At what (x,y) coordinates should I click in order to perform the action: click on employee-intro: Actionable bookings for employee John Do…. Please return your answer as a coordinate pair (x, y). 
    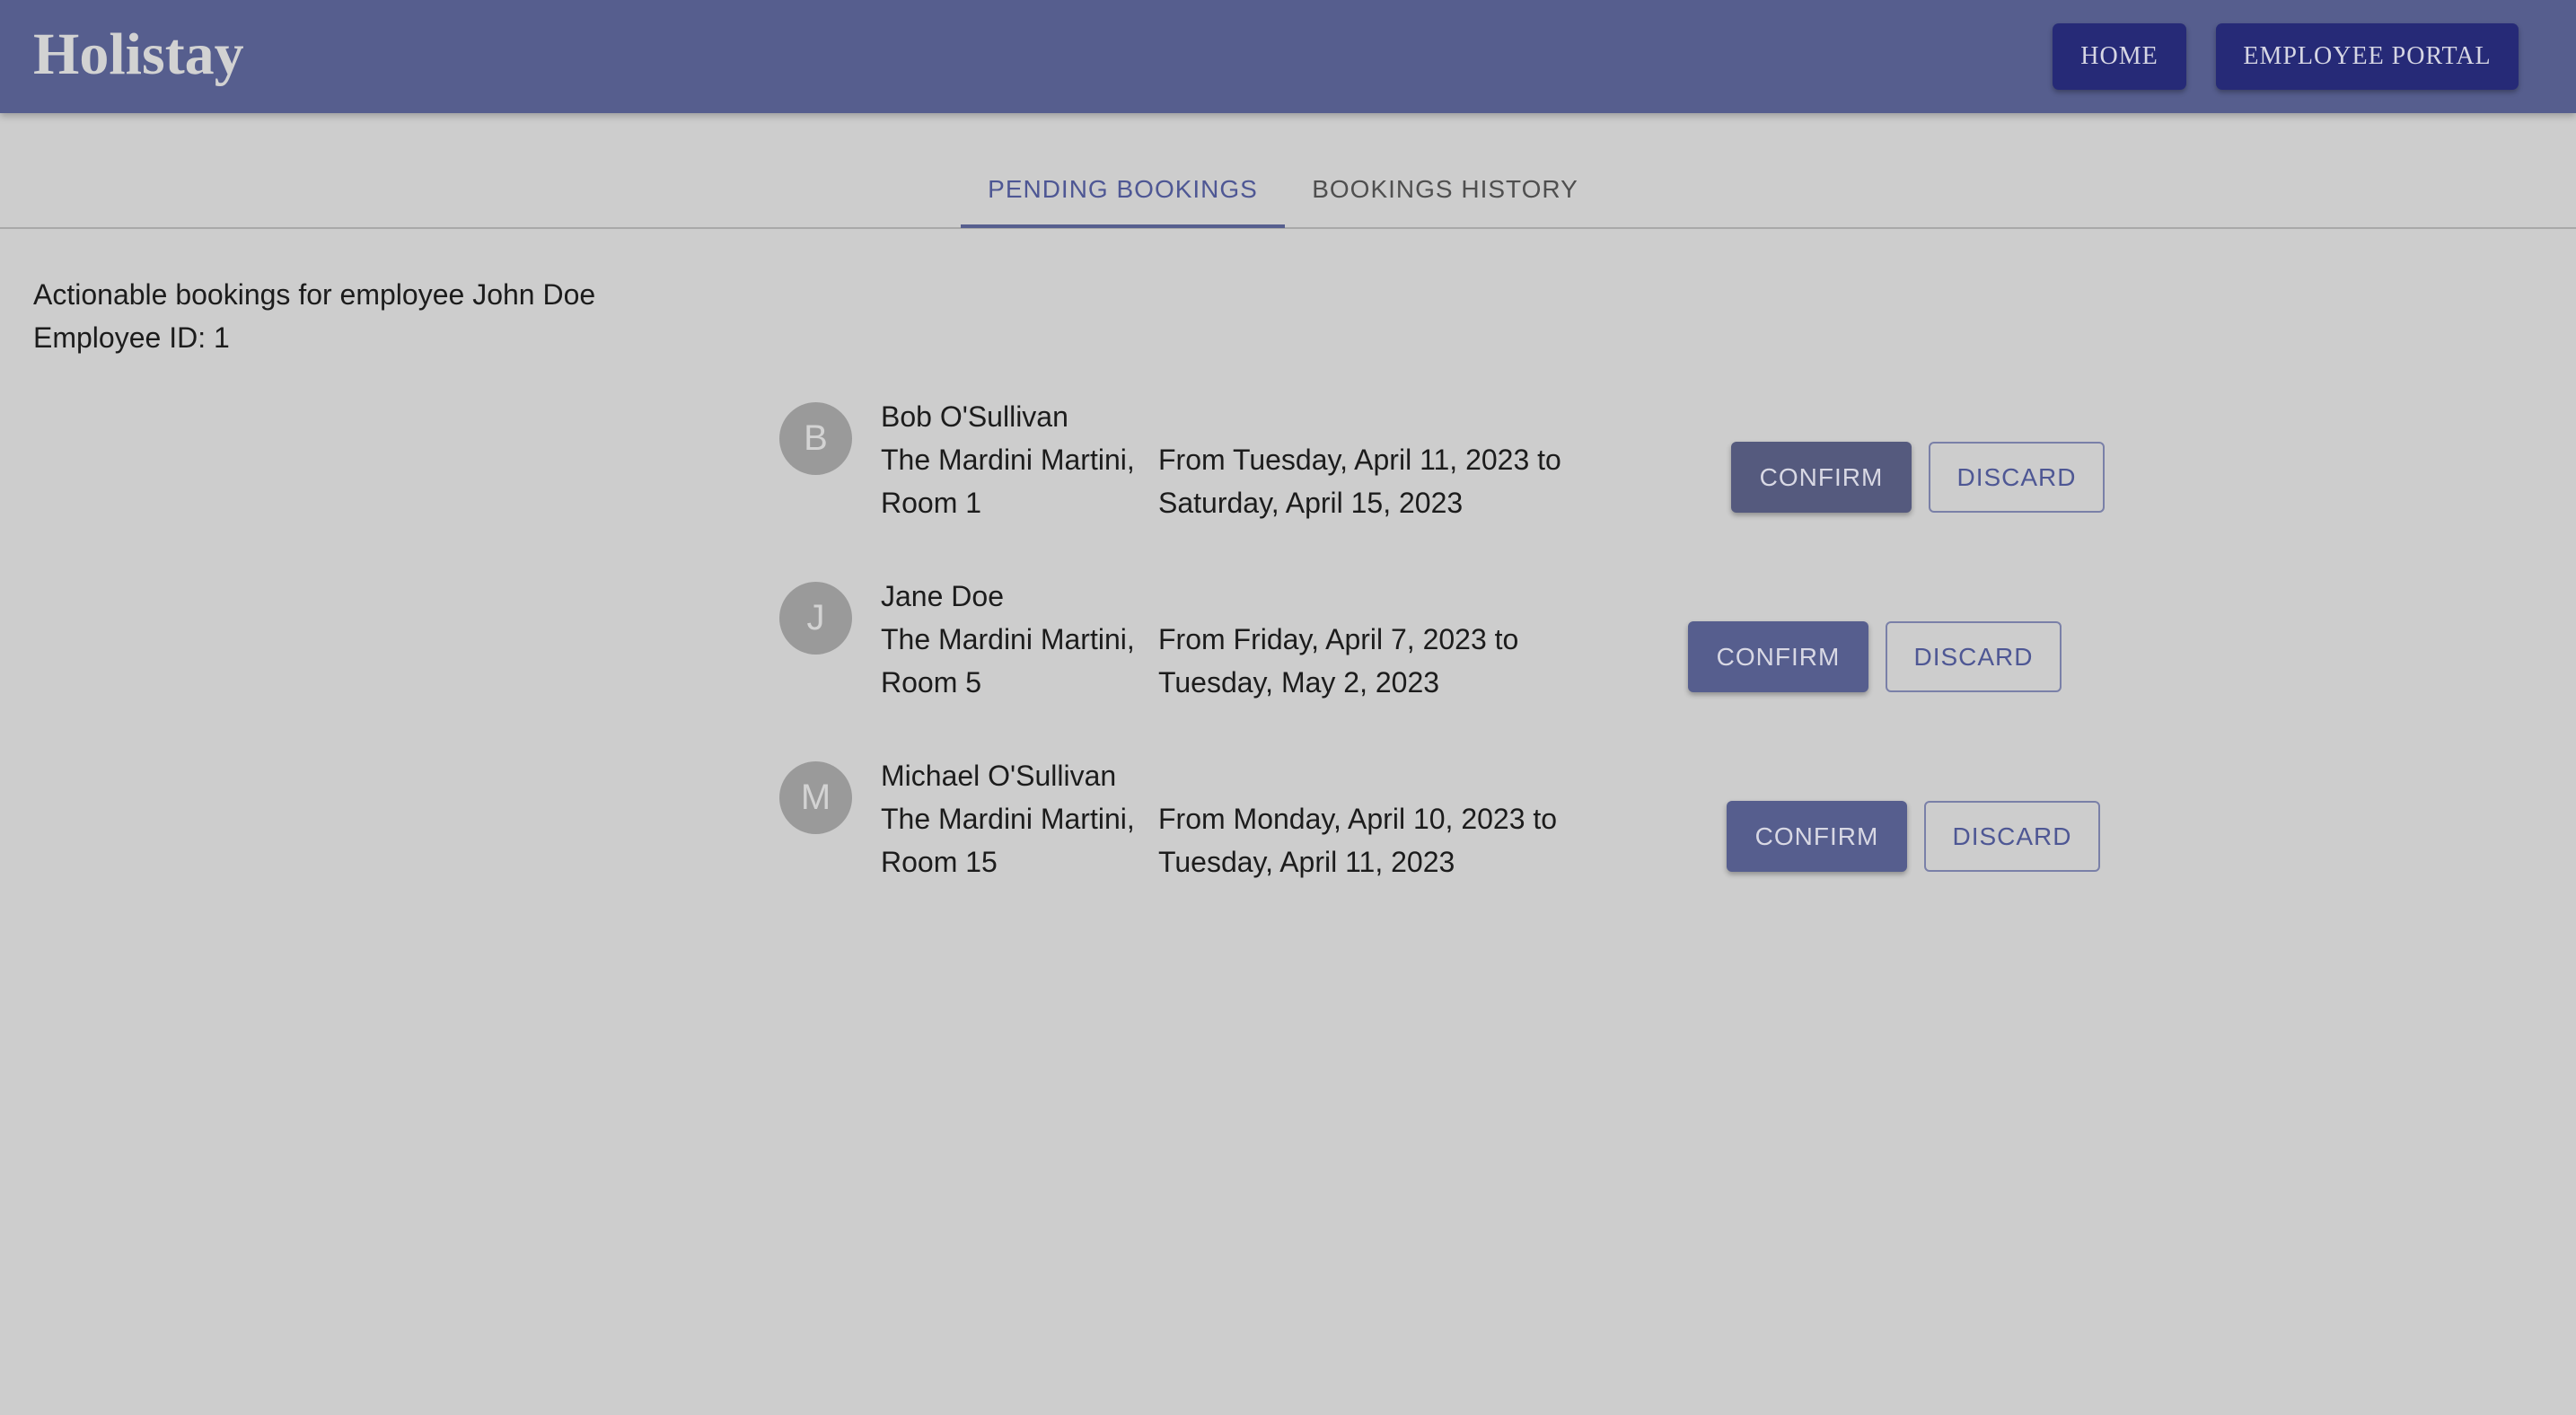
    Looking at the image, I should click on (314, 316).